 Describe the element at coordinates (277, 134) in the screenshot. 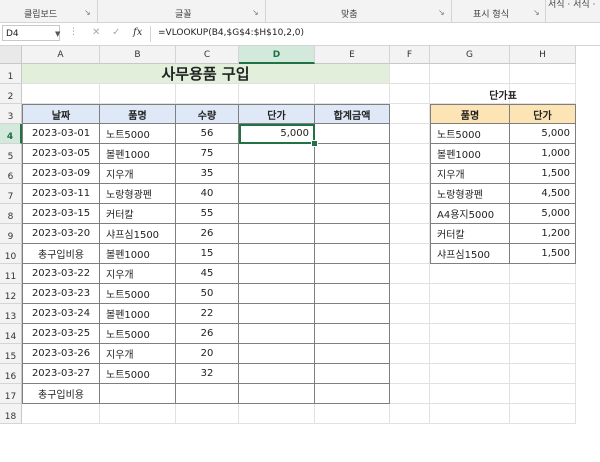

I see `active-cell-d4: 5,000` at that location.